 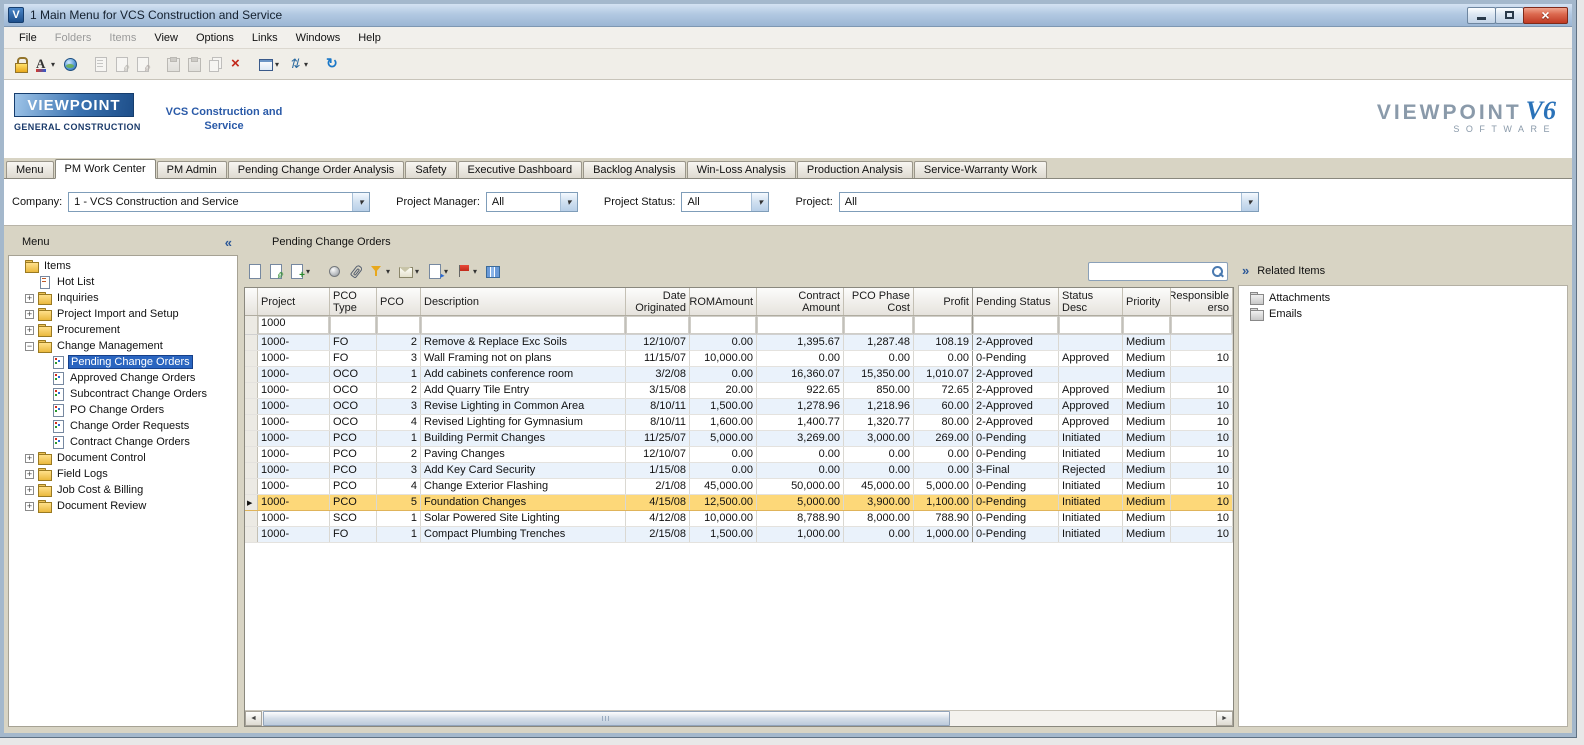 I want to click on flag-button, so click(x=467, y=271).